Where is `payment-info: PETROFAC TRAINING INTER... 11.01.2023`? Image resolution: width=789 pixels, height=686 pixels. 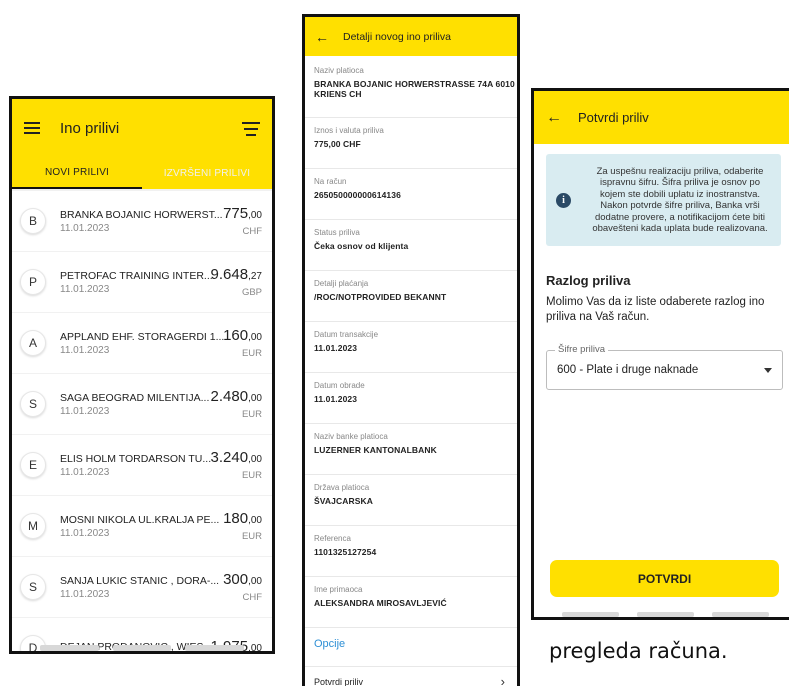
payment-info: PETROFAC TRAINING INTER... 11.01.2023 is located at coordinates (136, 282).